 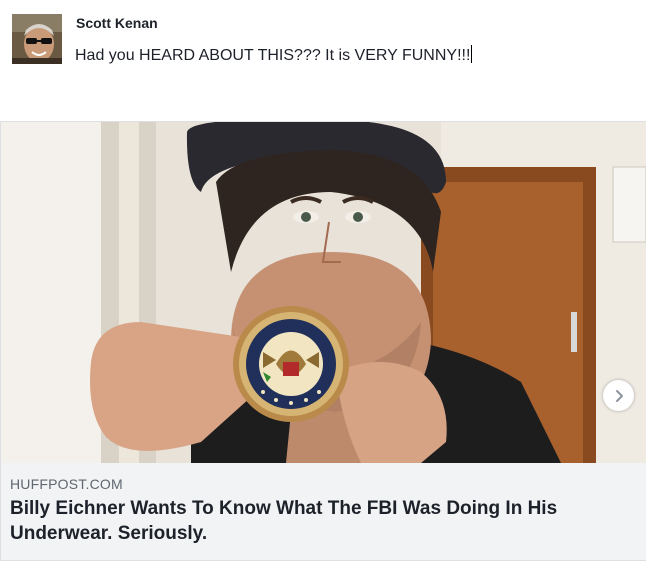 I want to click on chevron-right-icon, so click(x=619, y=395).